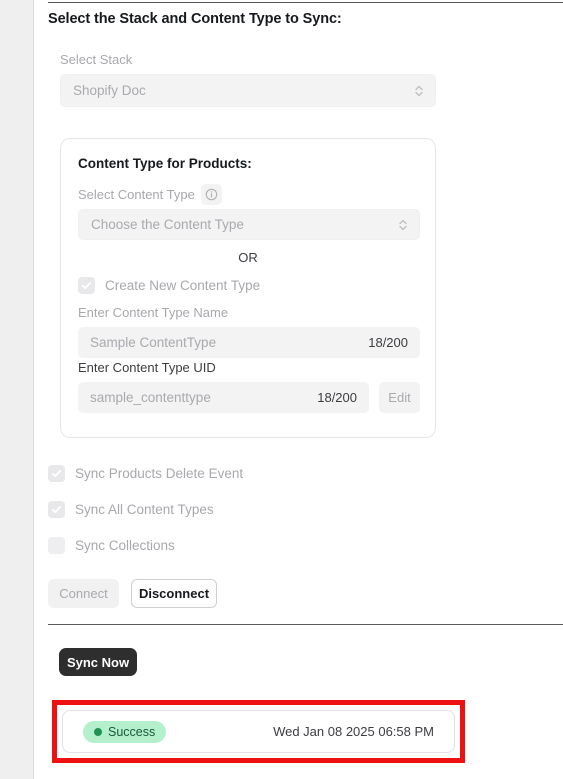 This screenshot has height=779, width=563. Describe the element at coordinates (399, 397) in the screenshot. I see `edit-uid-button: Edit` at that location.